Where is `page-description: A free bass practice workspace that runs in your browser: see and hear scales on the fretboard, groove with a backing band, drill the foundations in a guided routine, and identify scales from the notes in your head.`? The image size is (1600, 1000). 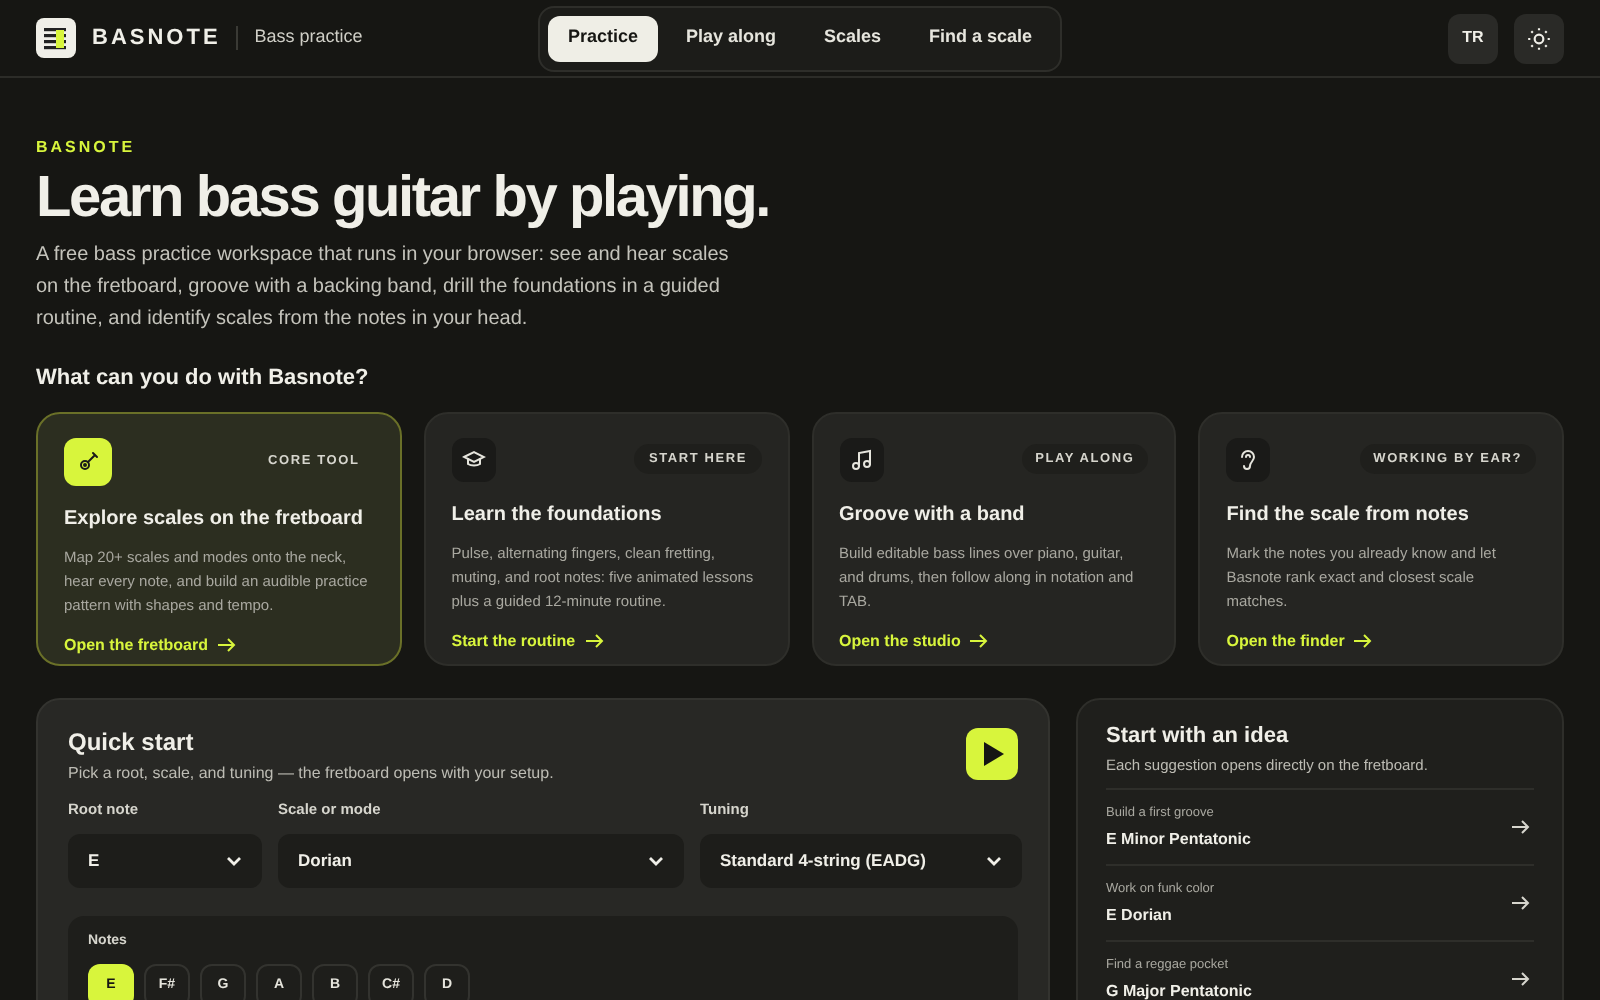
page-description: A free bass practice workspace that runs in your browser: see and hear scales on the fretboard, groove with a backing band, drill the foundations in a guided routine, and identify scales from the notes in your head. is located at coordinates (383, 288).